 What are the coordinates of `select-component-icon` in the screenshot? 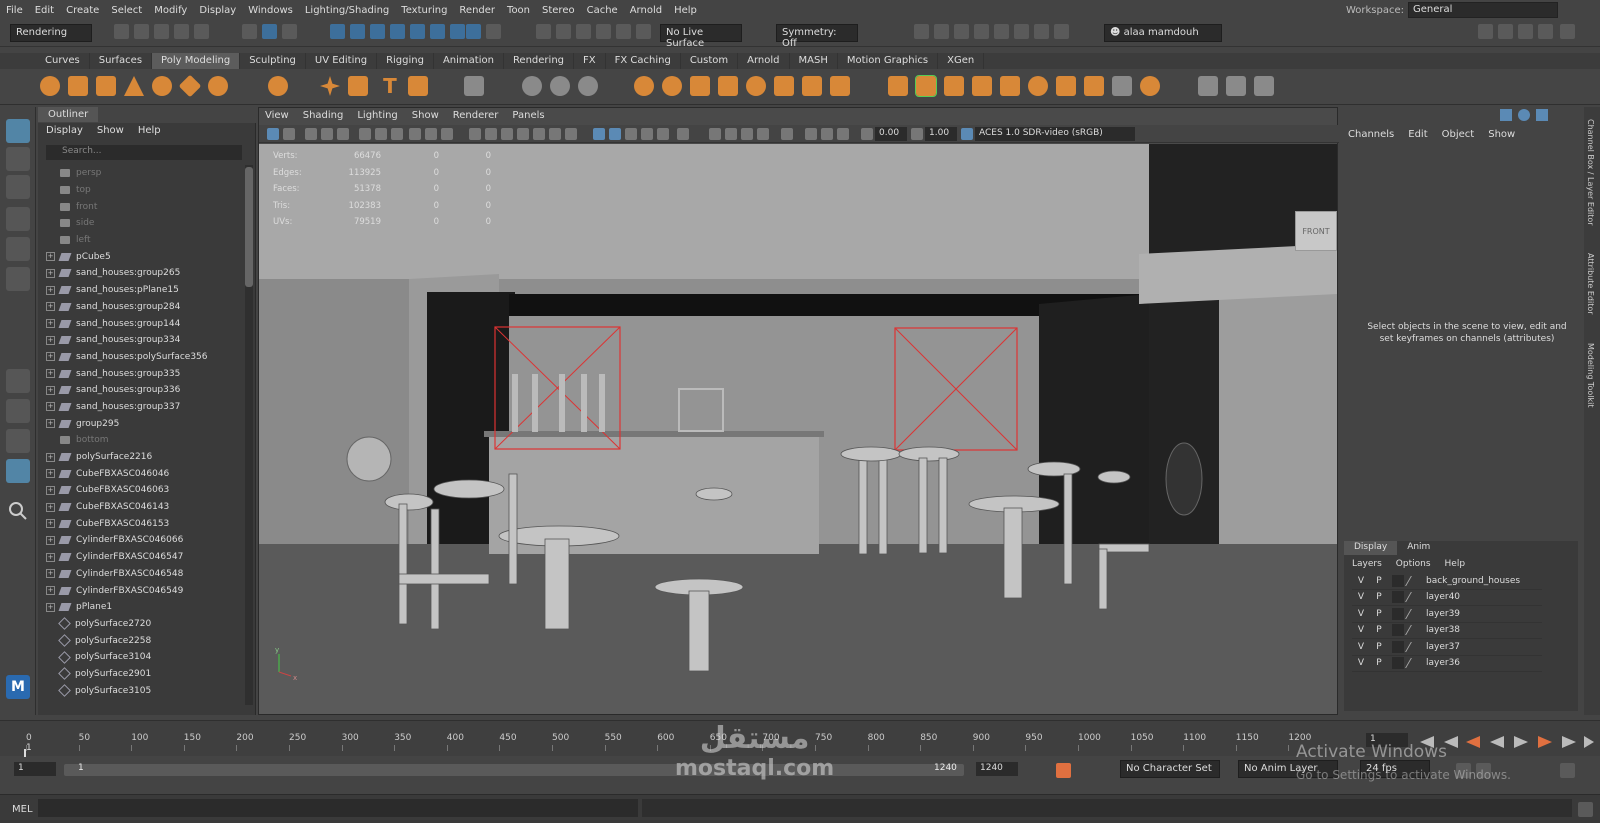 It's located at (289, 31).